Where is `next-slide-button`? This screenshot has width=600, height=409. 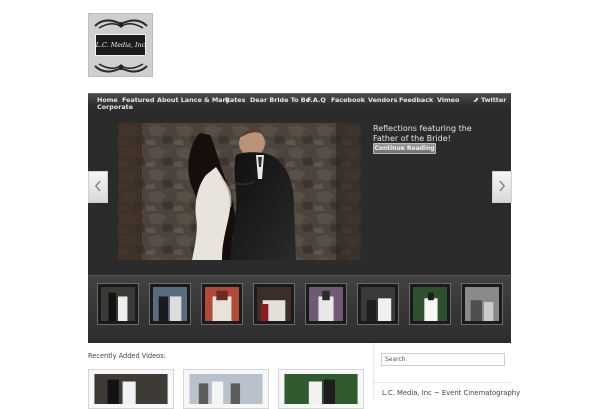
next-slide-button is located at coordinates (502, 187).